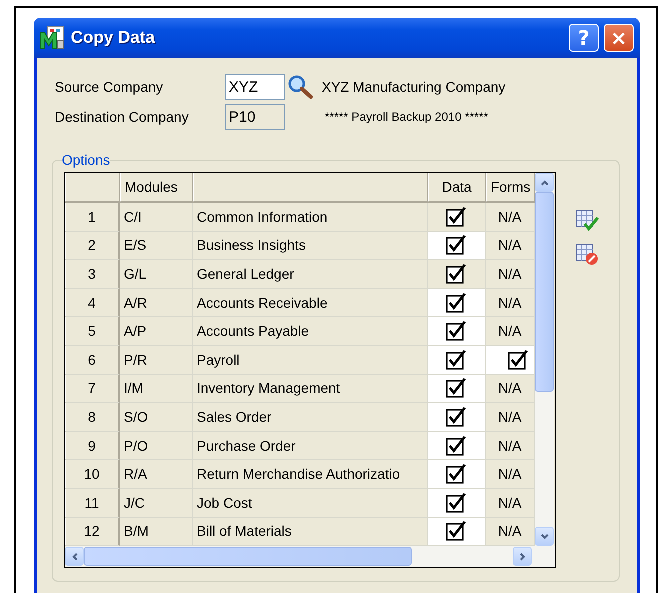  I want to click on close-button: ×, so click(619, 38).